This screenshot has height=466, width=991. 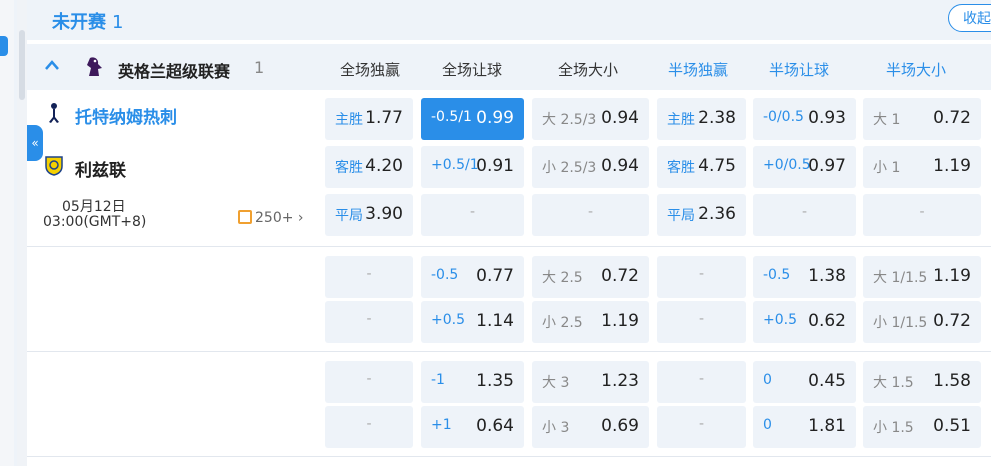 I want to click on odds-value: 2.36, so click(x=717, y=214).